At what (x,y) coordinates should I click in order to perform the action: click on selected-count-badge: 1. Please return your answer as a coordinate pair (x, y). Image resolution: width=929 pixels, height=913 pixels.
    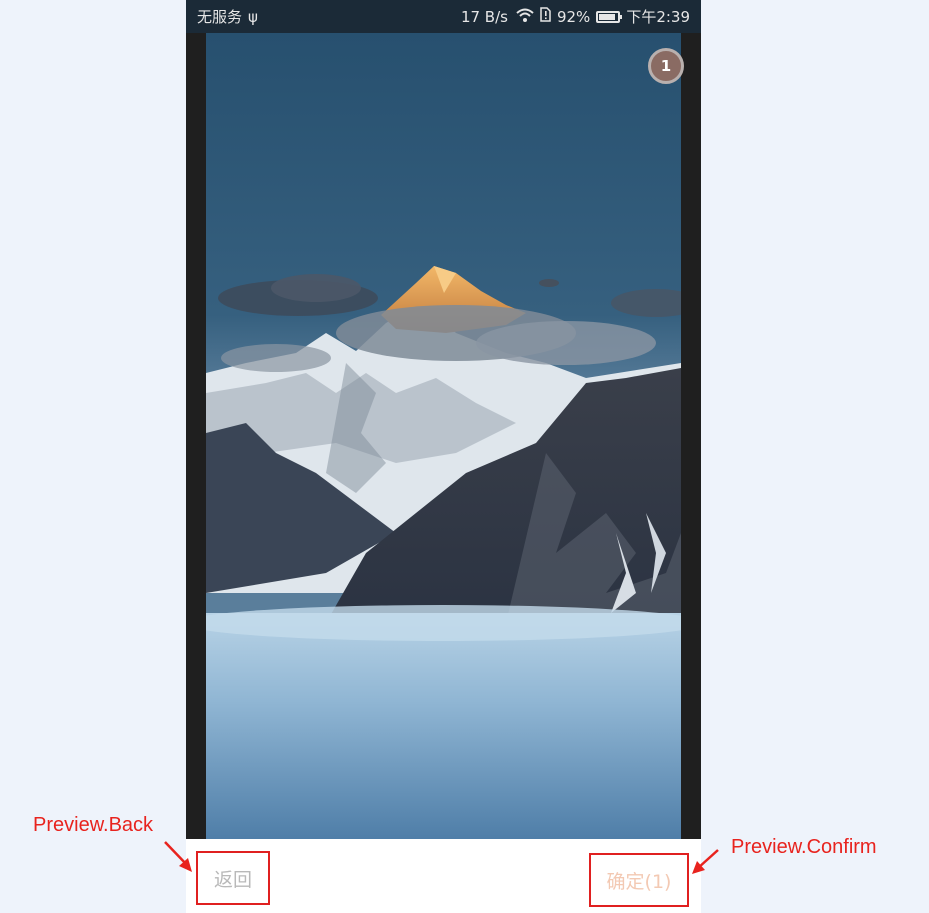
    Looking at the image, I should click on (666, 66).